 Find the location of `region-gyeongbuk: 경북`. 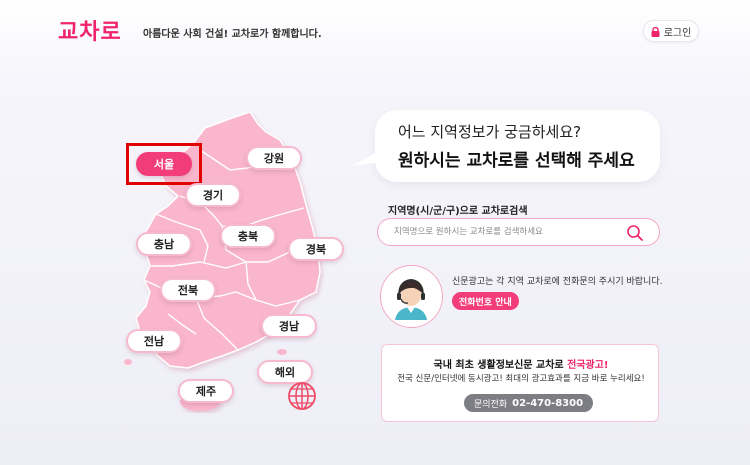

region-gyeongbuk: 경북 is located at coordinates (316, 249).